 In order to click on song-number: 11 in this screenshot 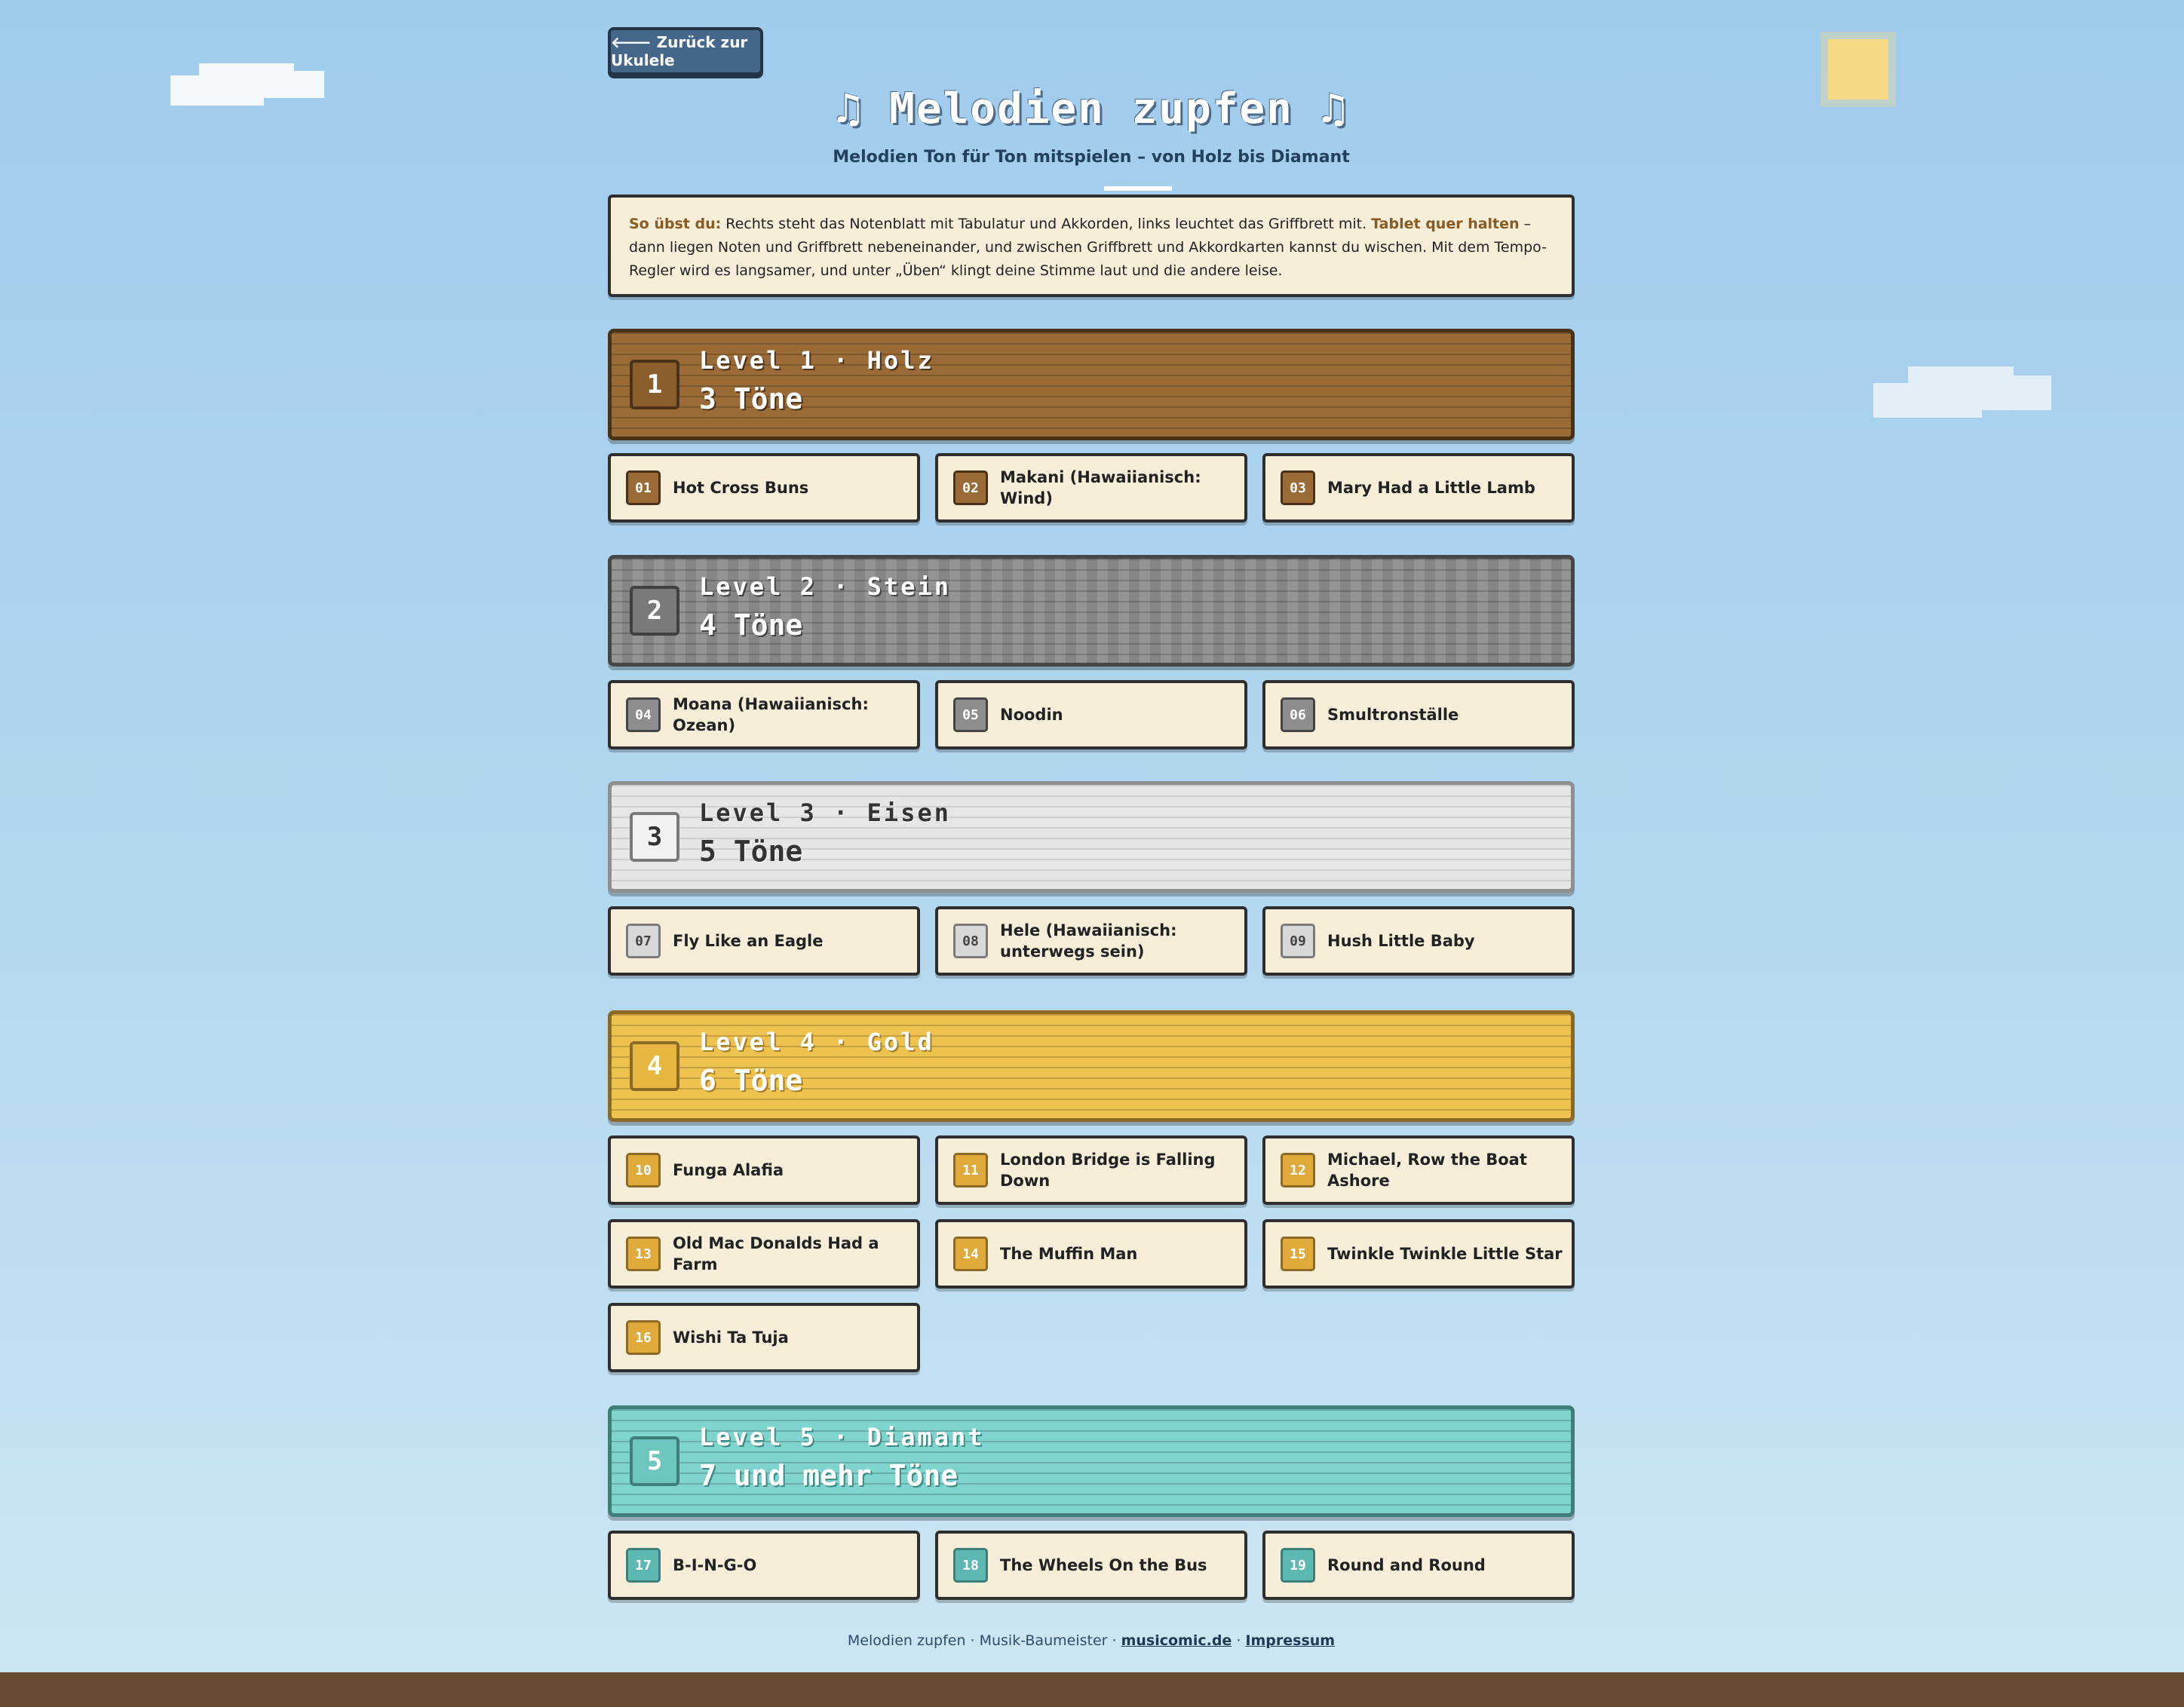, I will do `click(970, 1170)`.